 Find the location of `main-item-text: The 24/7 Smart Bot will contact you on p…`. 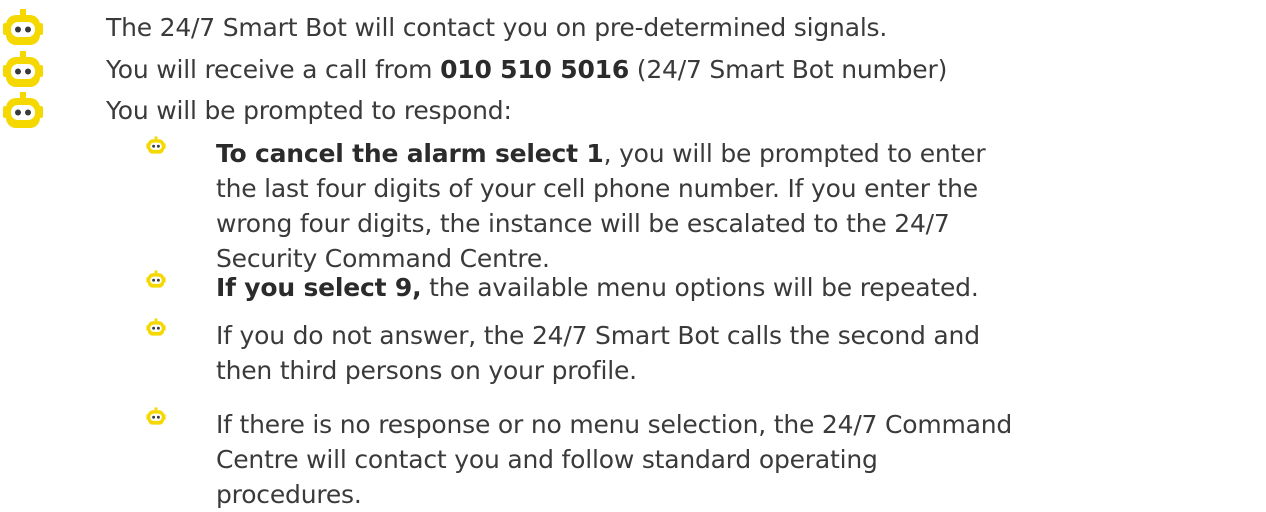

main-item-text: The 24/7 Smart Bot will contact you on p… is located at coordinates (497, 27).